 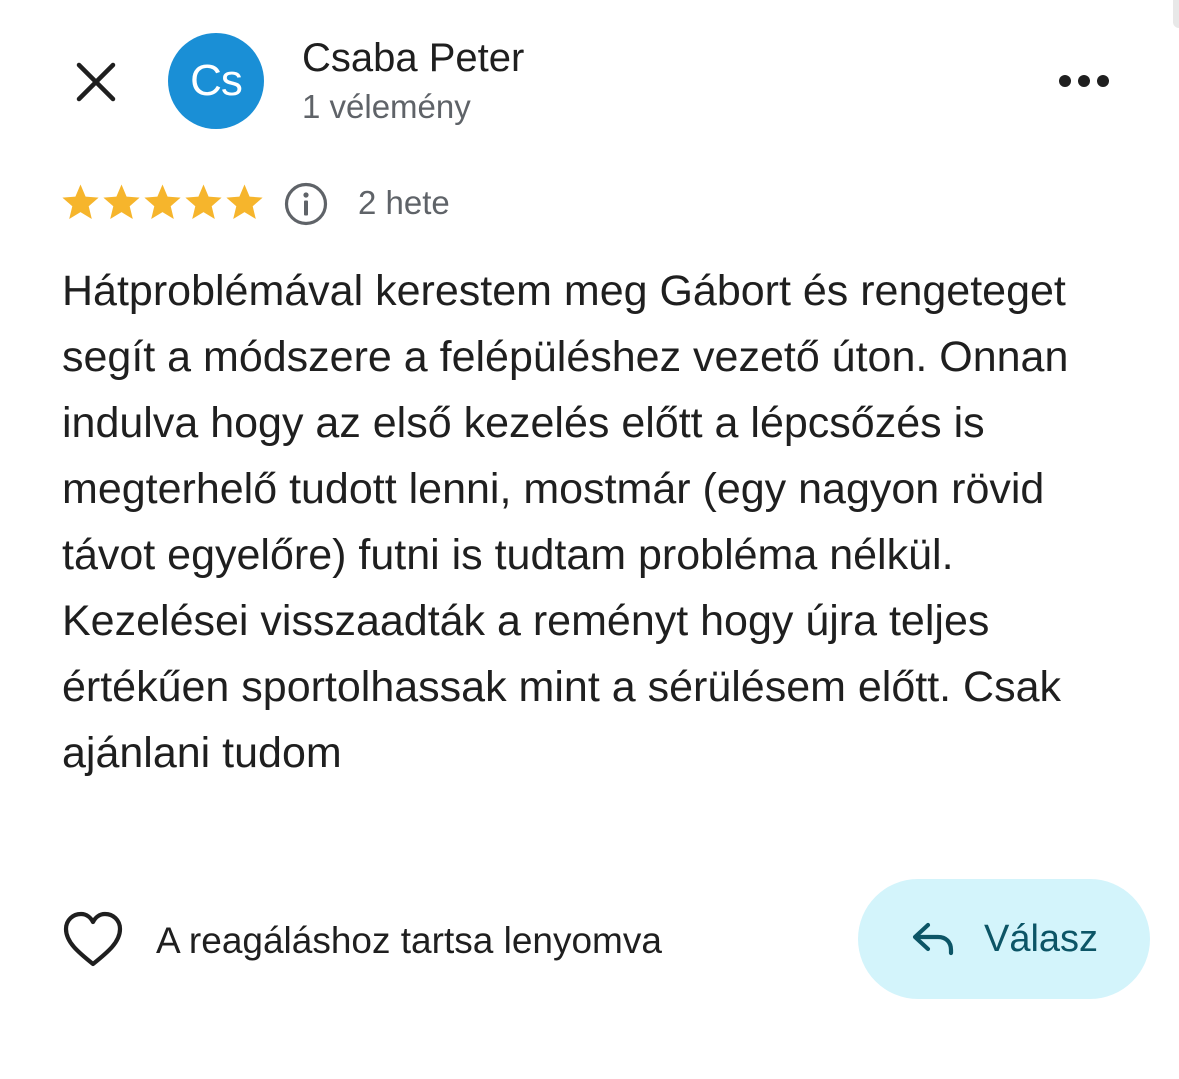 What do you see at coordinates (933, 939) in the screenshot?
I see `reply-arrow-icon` at bounding box center [933, 939].